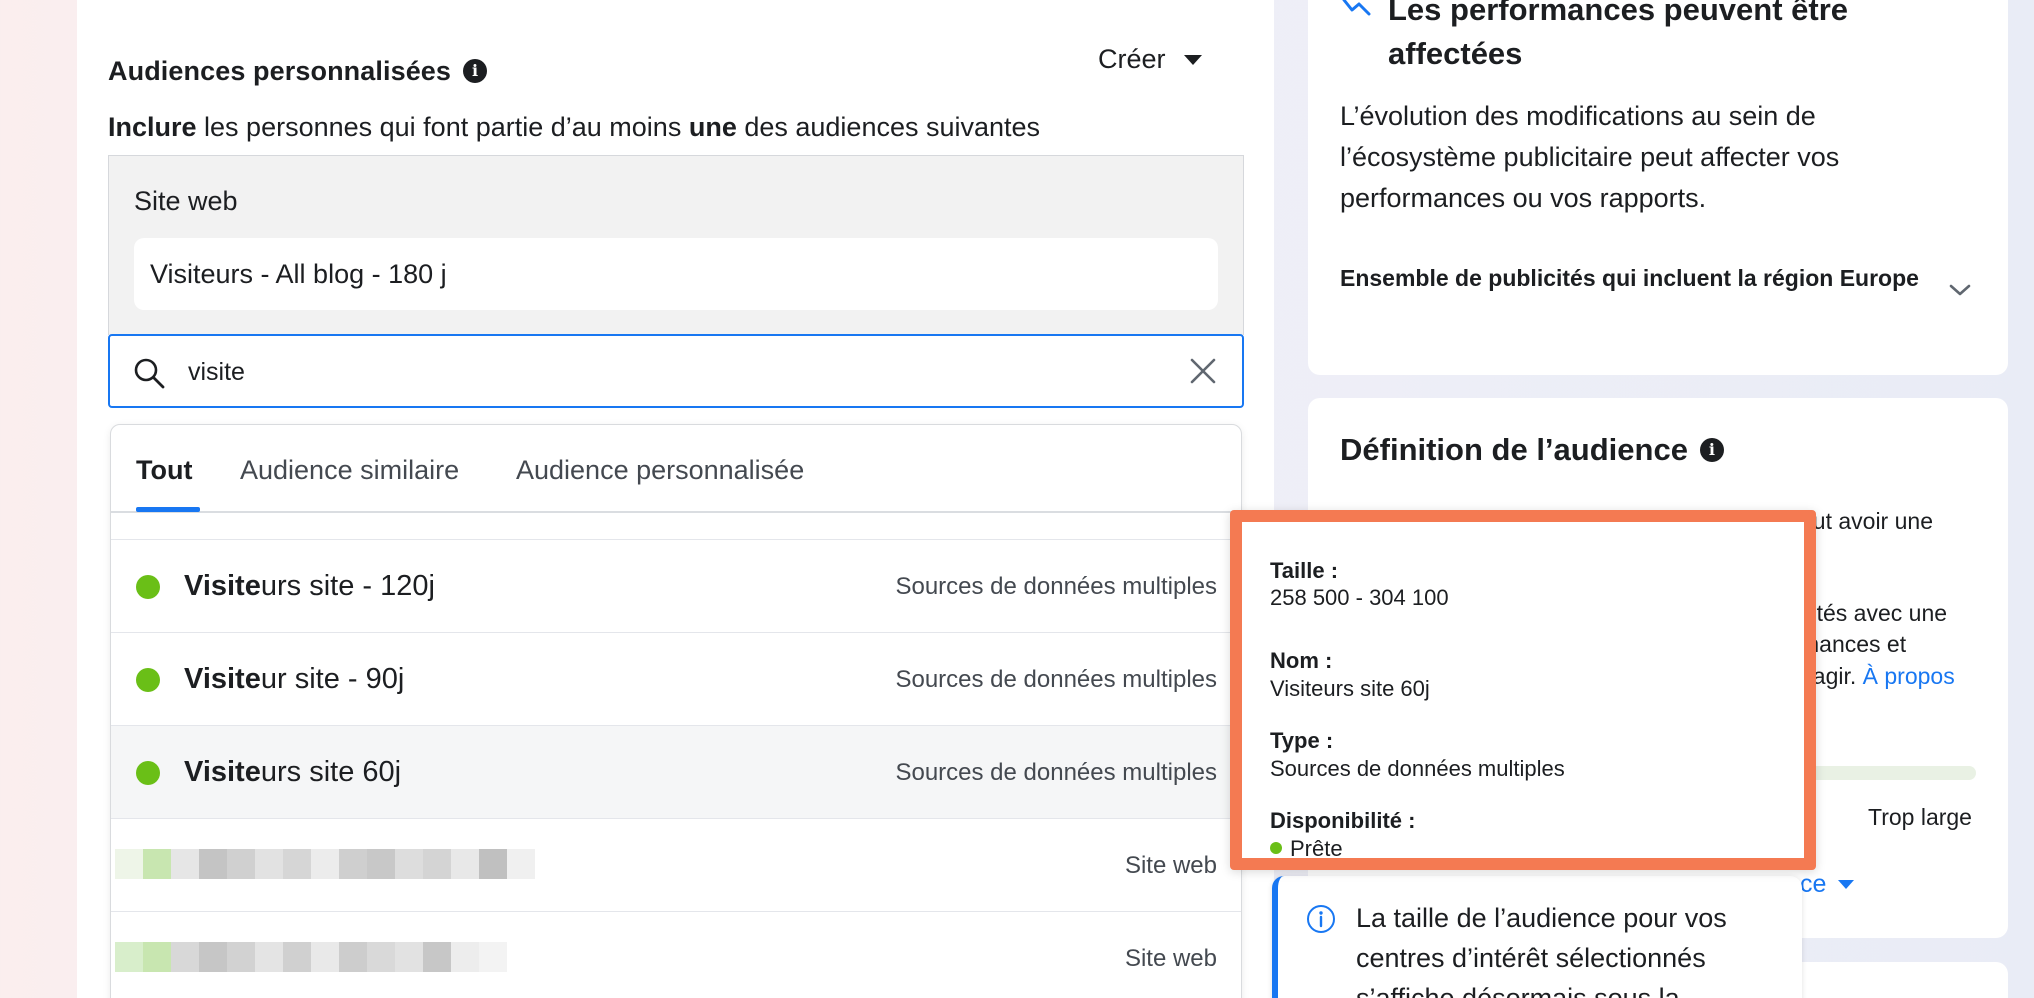 This screenshot has height=998, width=2034. What do you see at coordinates (149, 373) in the screenshot?
I see `search-icon` at bounding box center [149, 373].